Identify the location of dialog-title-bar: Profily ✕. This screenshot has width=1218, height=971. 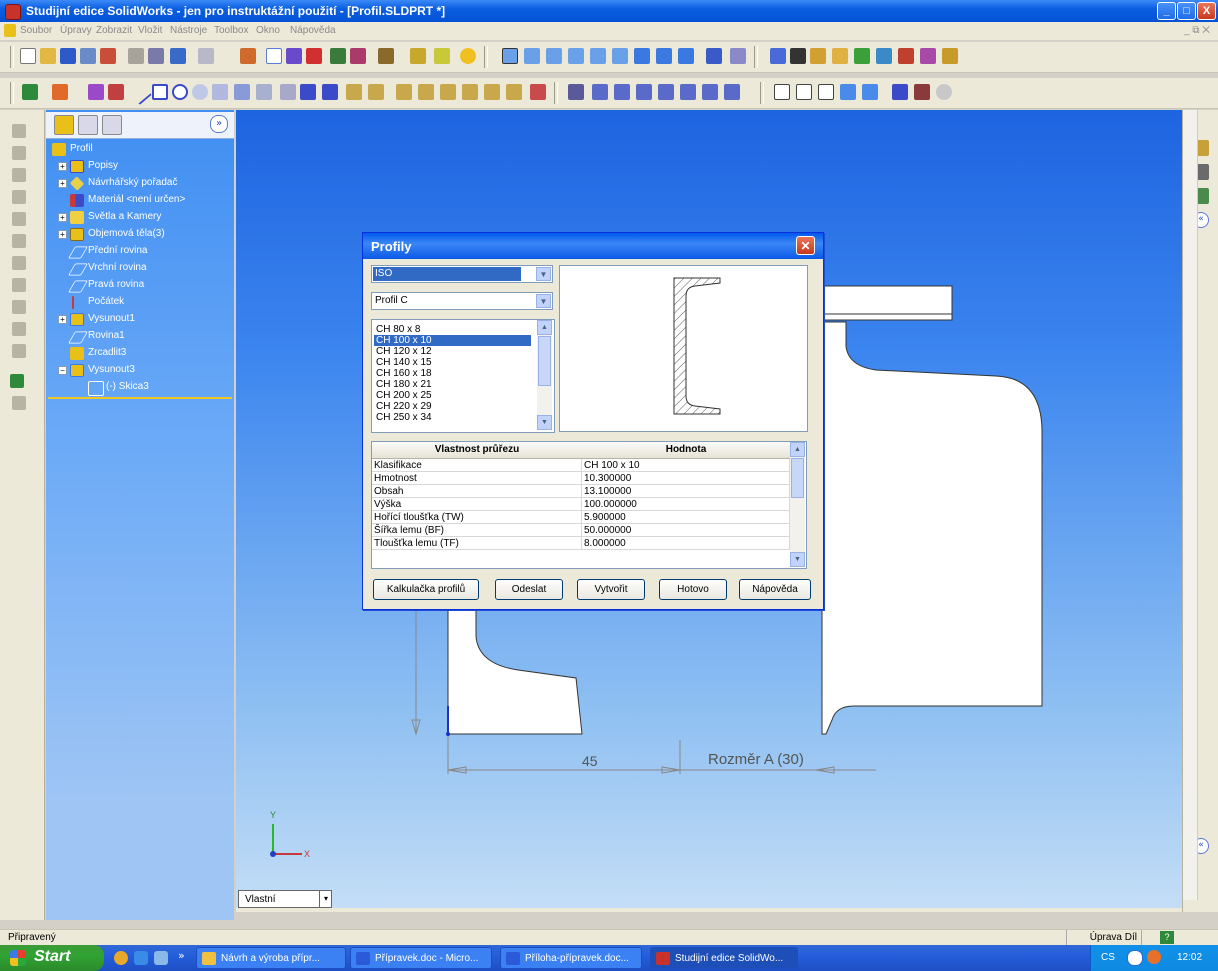
(593, 246).